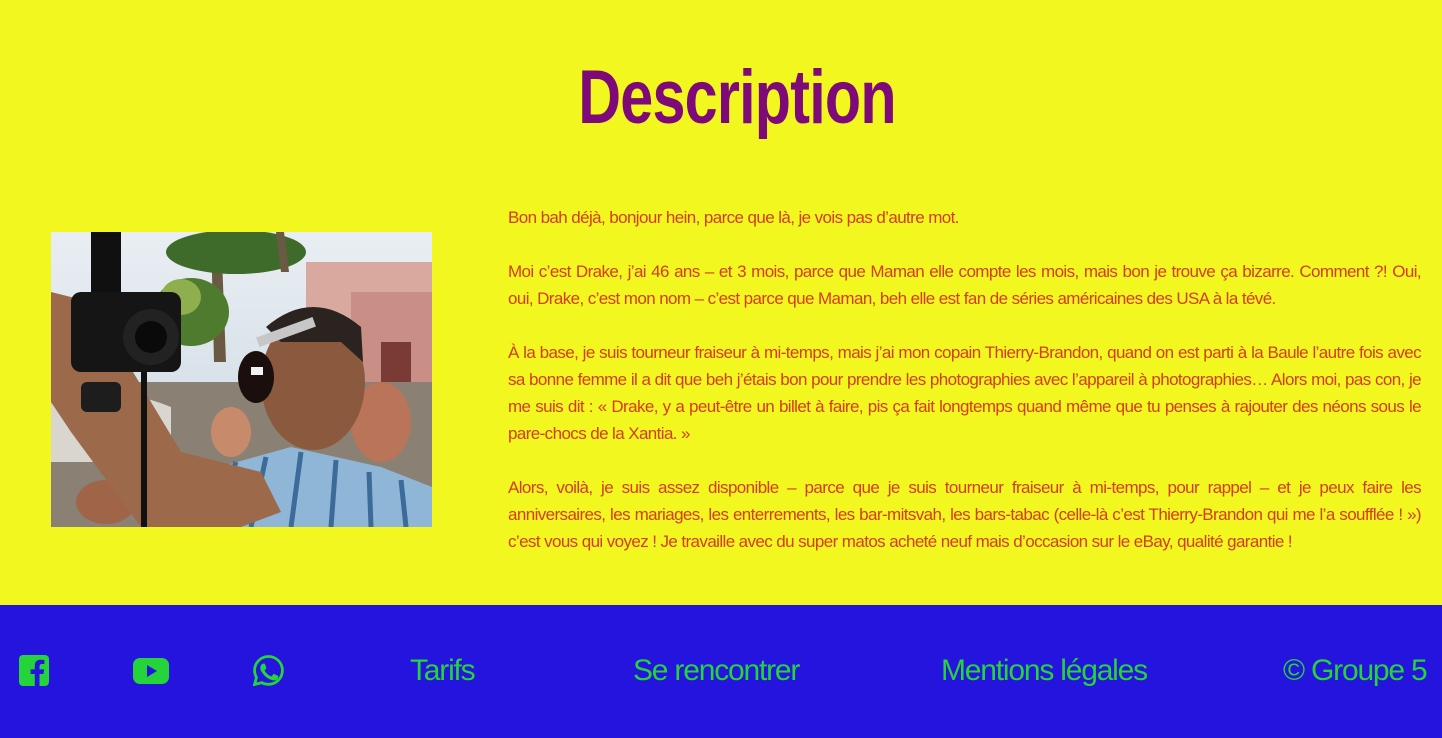 This screenshot has width=1442, height=738. Describe the element at coordinates (34, 670) in the screenshot. I see `facebook-icon` at that location.